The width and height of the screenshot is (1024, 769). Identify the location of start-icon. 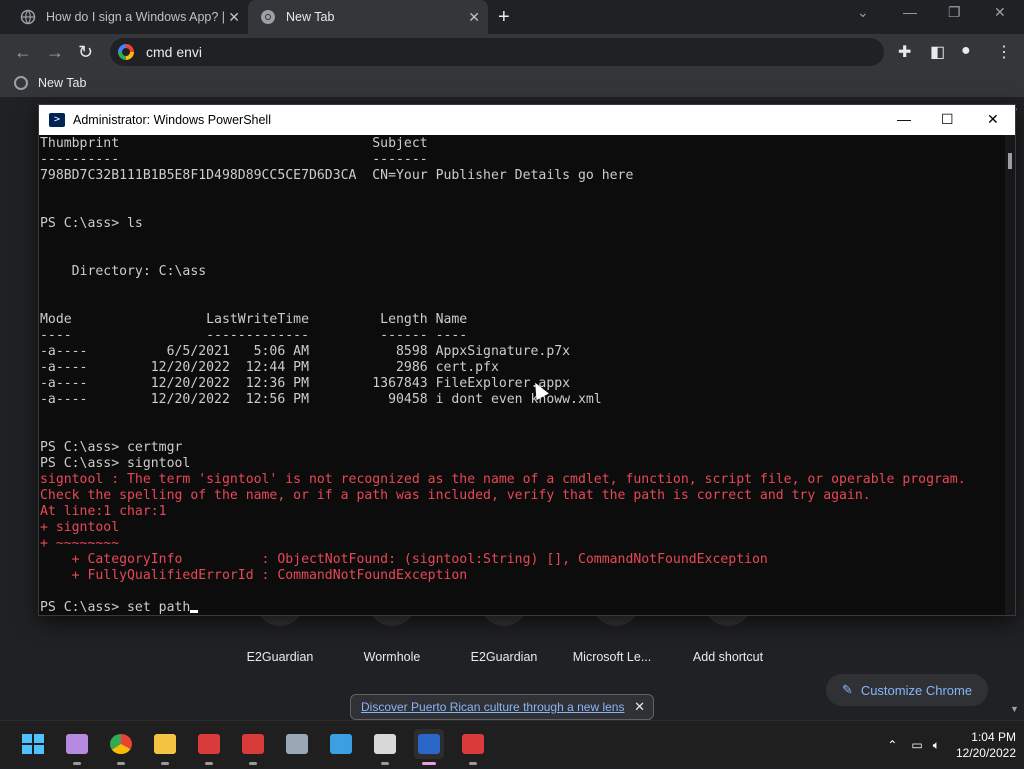
(33, 744).